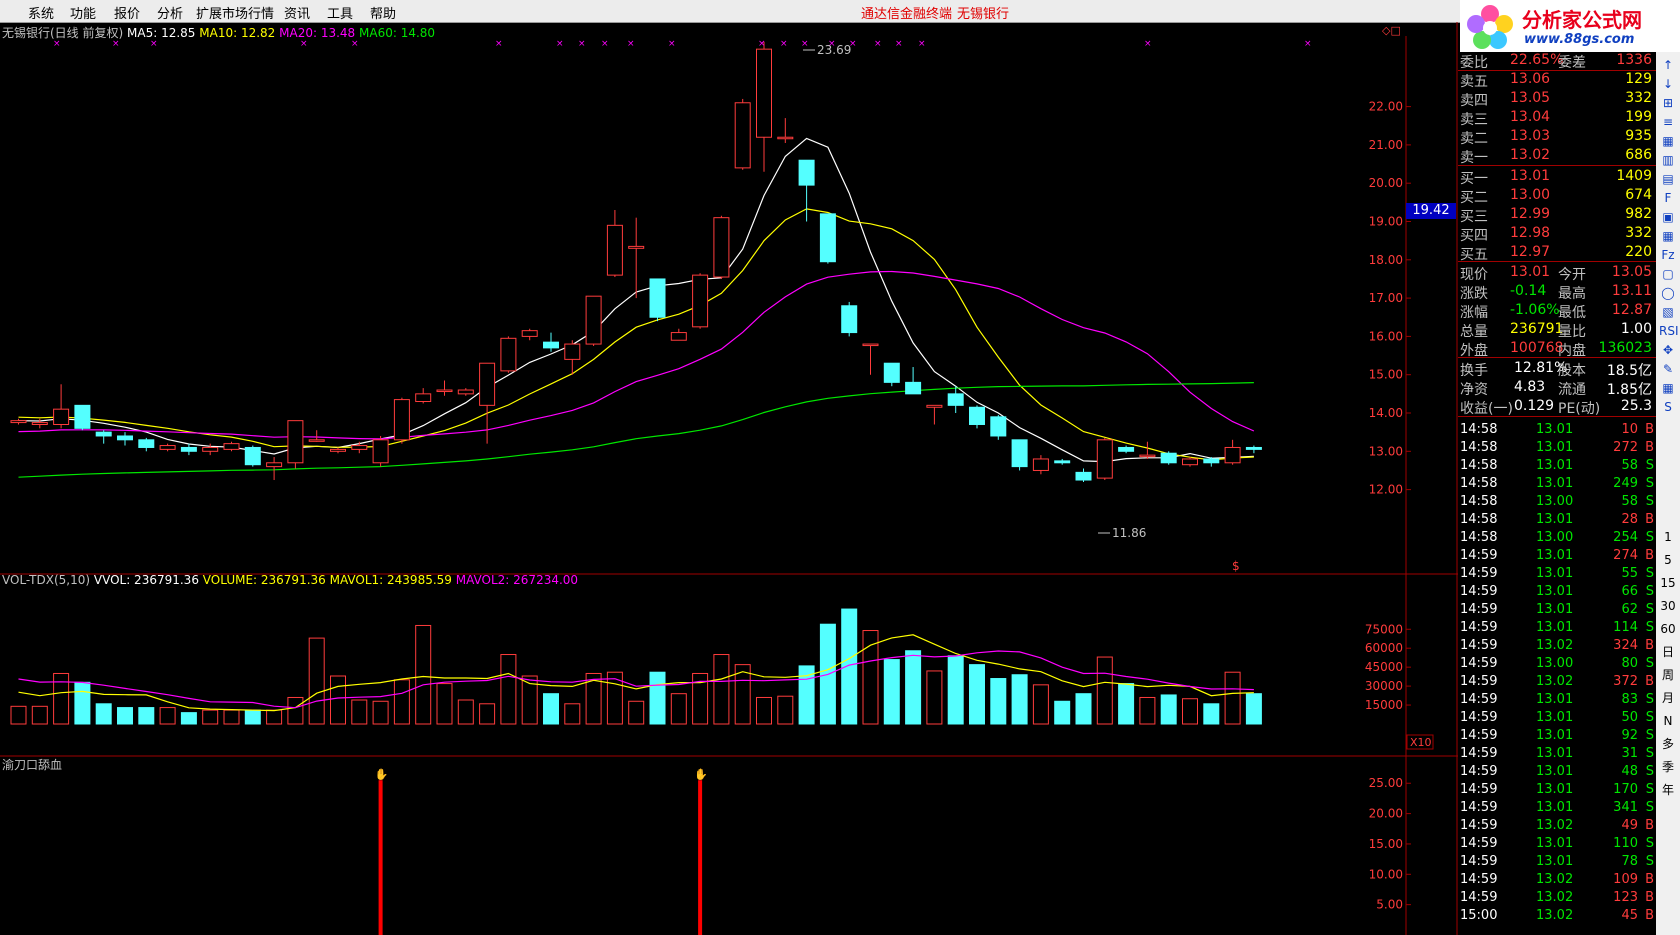 This screenshot has height=935, width=1680. Describe the element at coordinates (41, 12) in the screenshot. I see `menu-item-system: 系统` at that location.